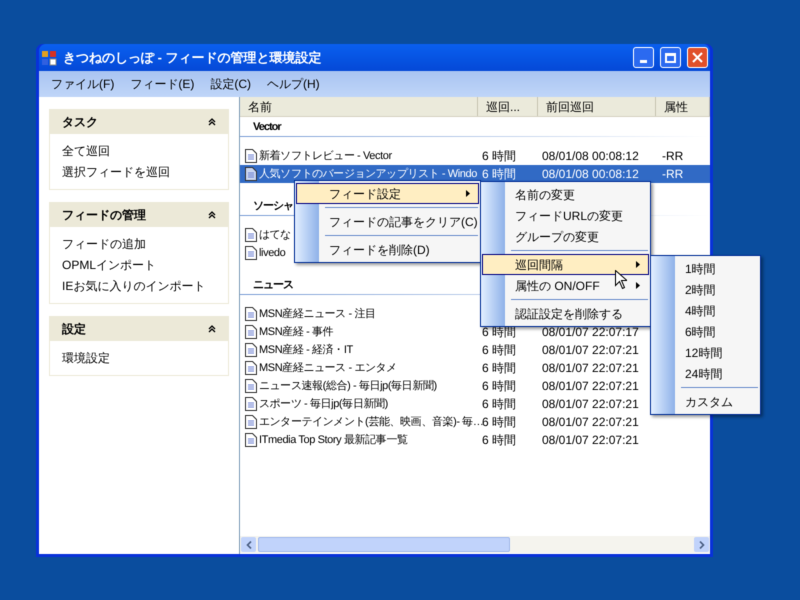  I want to click on group-header: ニュース, so click(273, 285).